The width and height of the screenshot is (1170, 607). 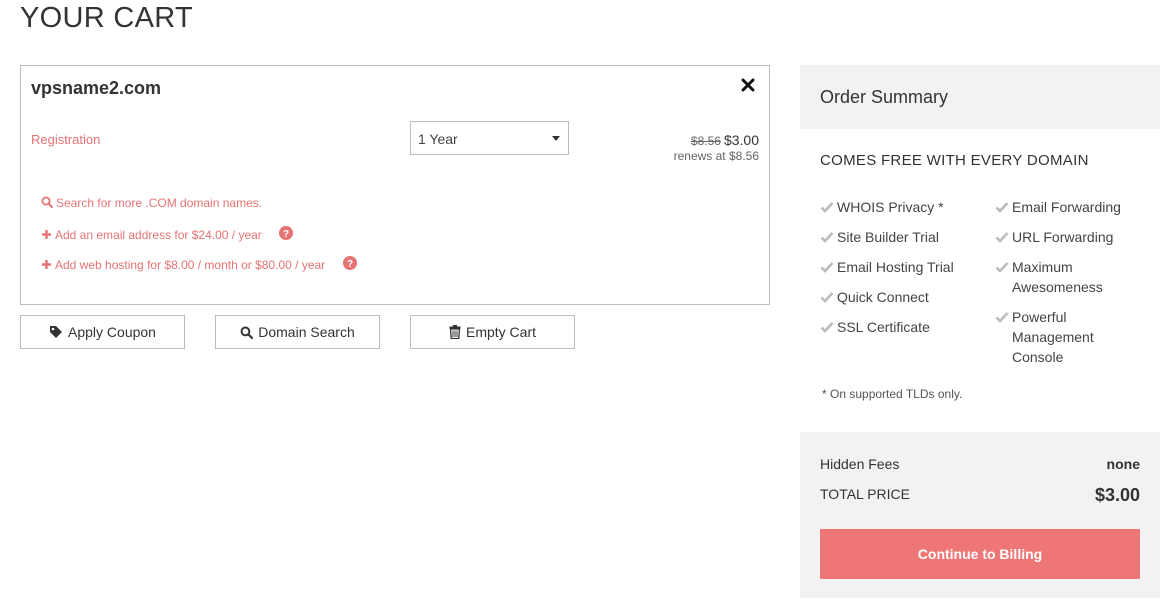 I want to click on chevron-down-icon, so click(x=556, y=138).